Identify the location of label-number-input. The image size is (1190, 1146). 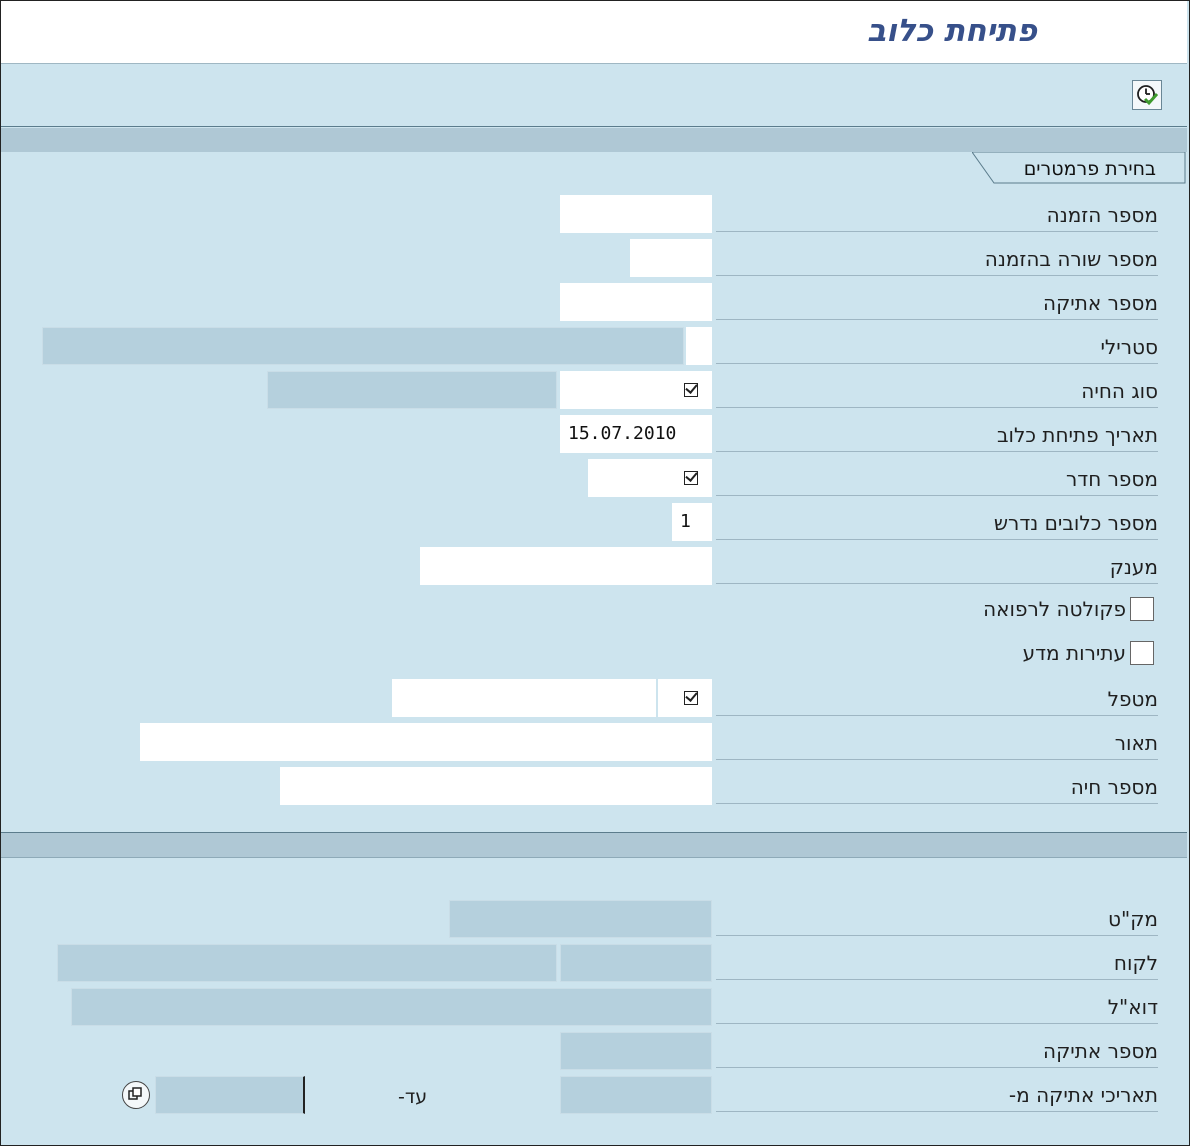
(636, 302).